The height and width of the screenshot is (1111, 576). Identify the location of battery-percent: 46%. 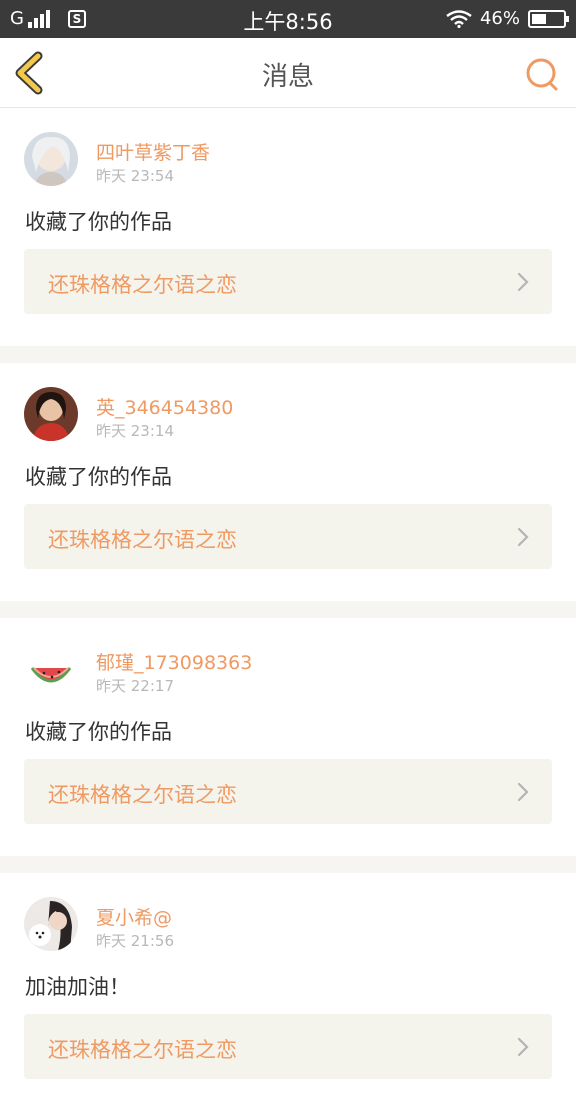
(499, 18).